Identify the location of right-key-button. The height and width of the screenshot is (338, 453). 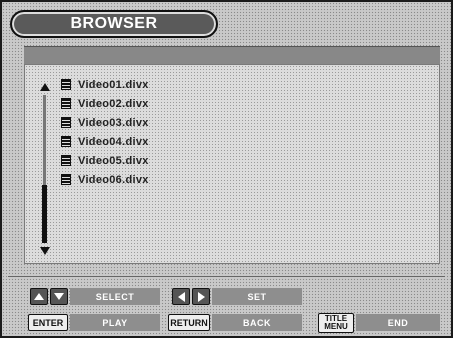
(201, 296).